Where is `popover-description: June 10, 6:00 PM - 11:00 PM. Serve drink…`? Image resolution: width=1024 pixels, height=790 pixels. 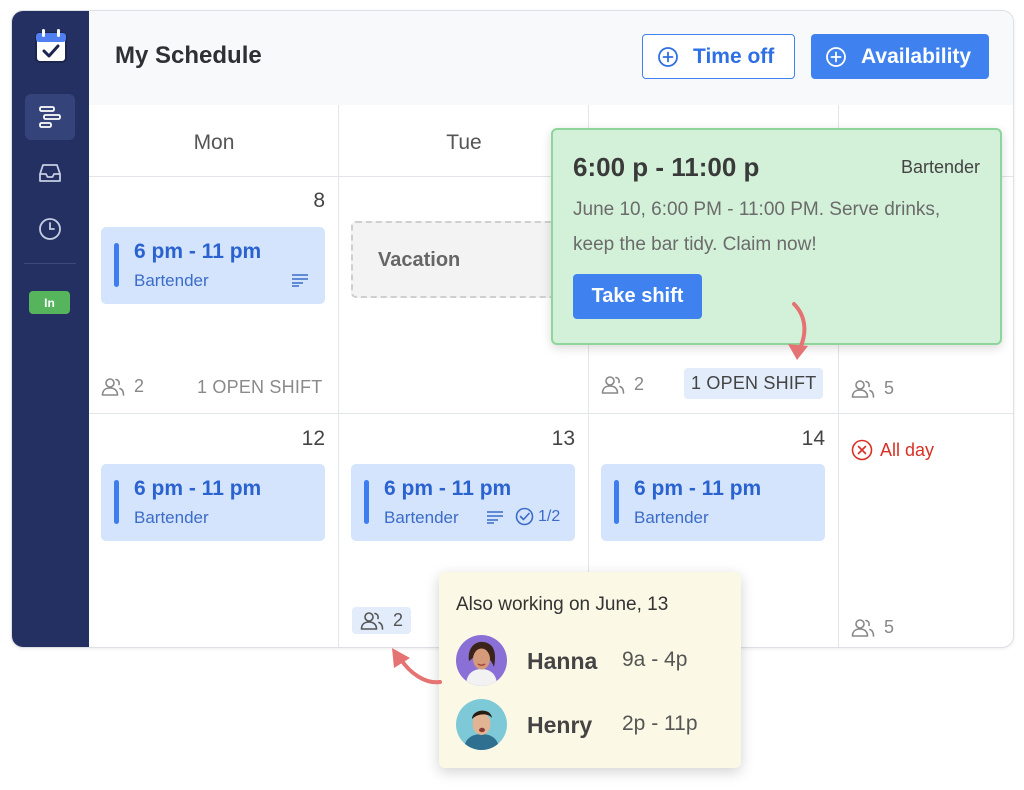
popover-description: June 10, 6:00 PM - 11:00 PM. Serve drink… is located at coordinates (757, 227).